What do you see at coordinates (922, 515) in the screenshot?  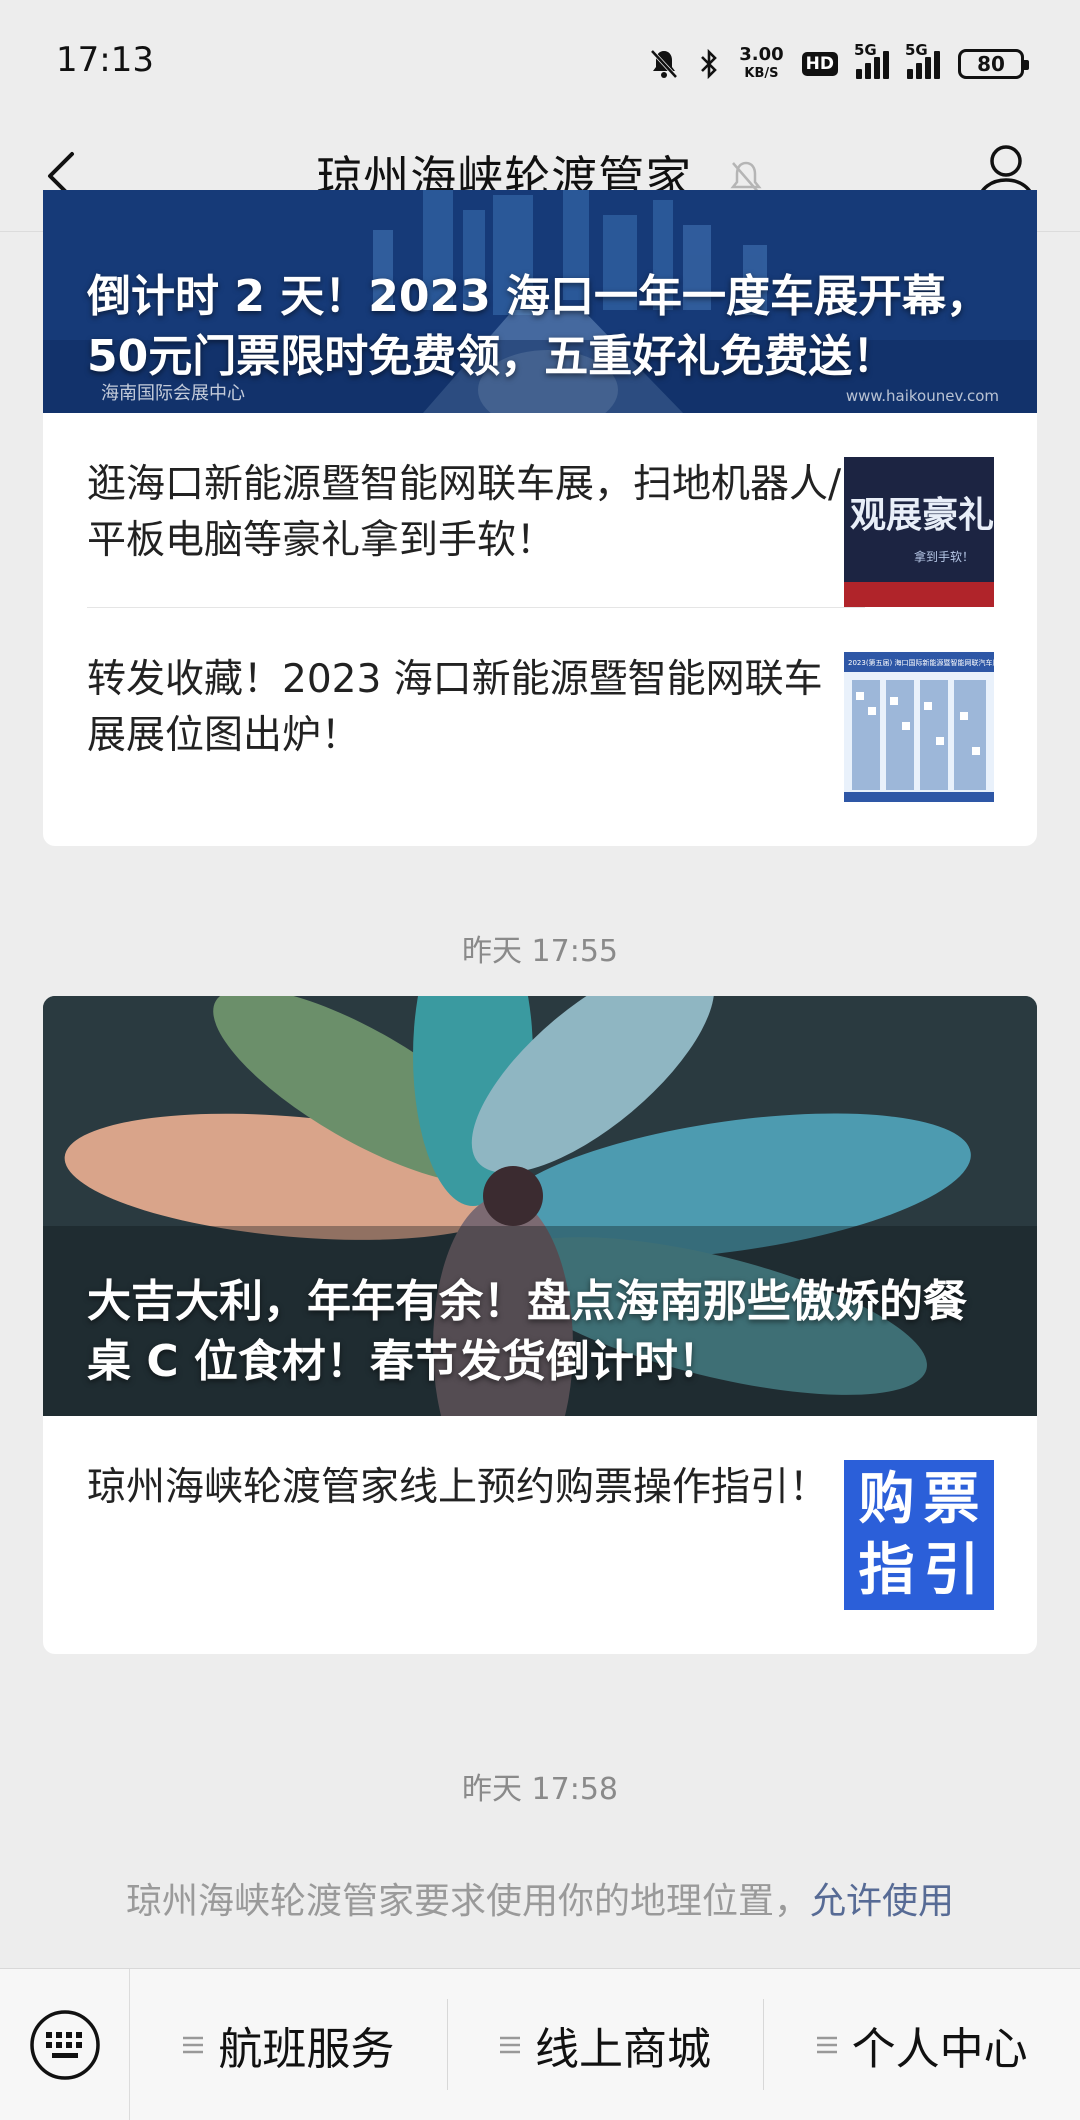 I see `svg-text: 观展豪礼` at bounding box center [922, 515].